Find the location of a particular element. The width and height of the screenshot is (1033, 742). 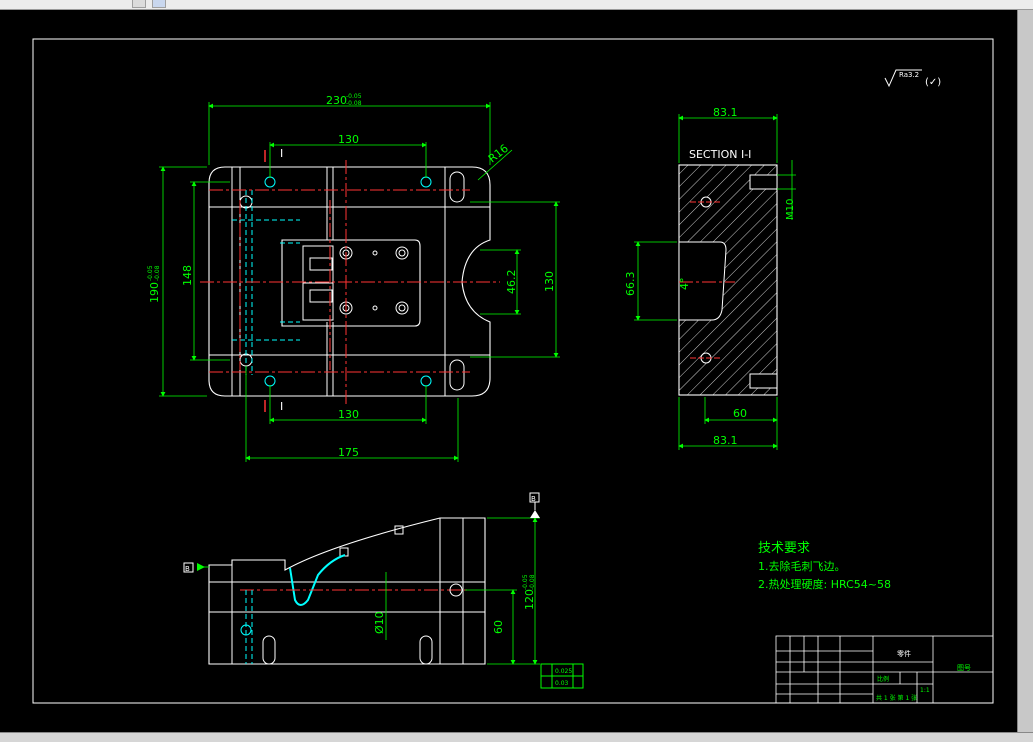

dim-front-hole-dia: Ø10 is located at coordinates (379, 622).